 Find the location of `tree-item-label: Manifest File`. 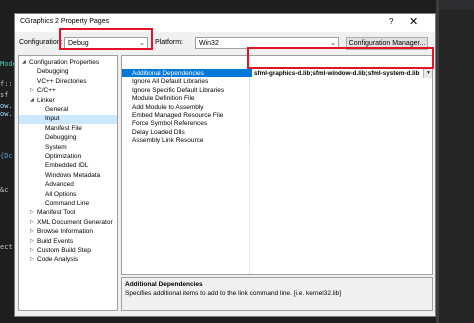

tree-item-label: Manifest File is located at coordinates (63, 128).